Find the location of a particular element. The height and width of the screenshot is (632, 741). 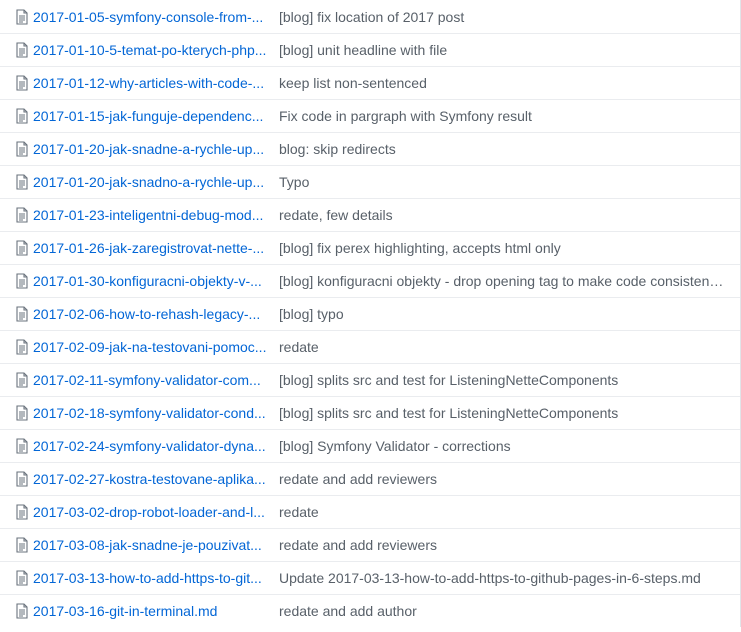

file-row: 2017-01-20-jak-snadno-a-rychle-up... Typo is located at coordinates (370, 181).